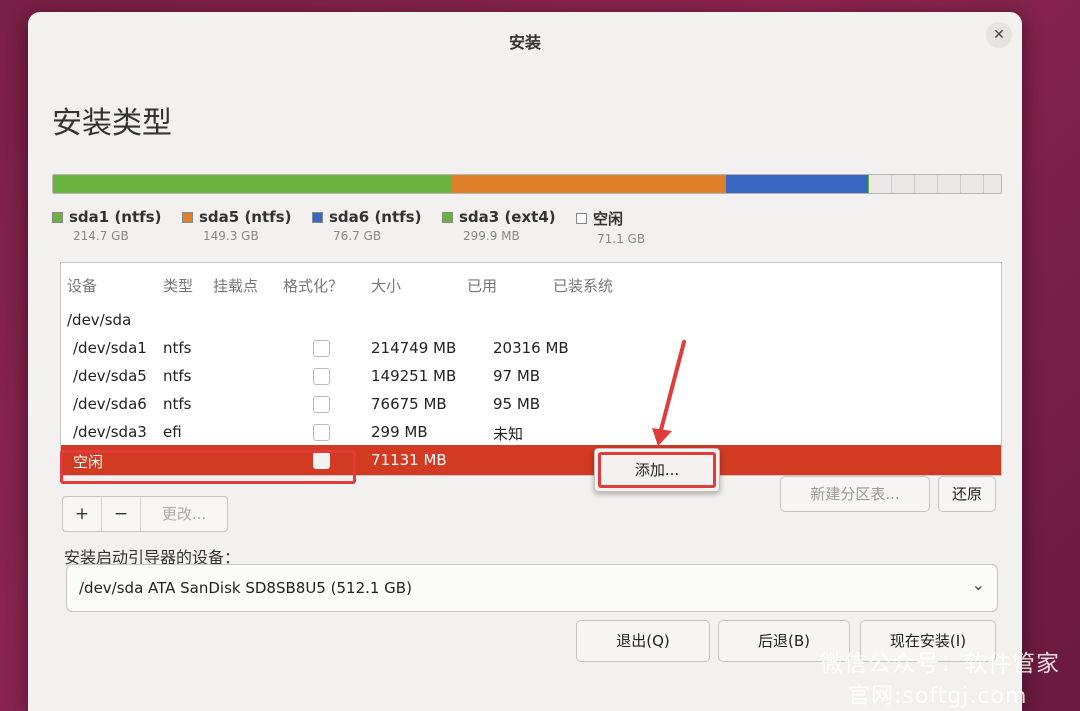  I want to click on disk-segment-sda6, so click(797, 184).